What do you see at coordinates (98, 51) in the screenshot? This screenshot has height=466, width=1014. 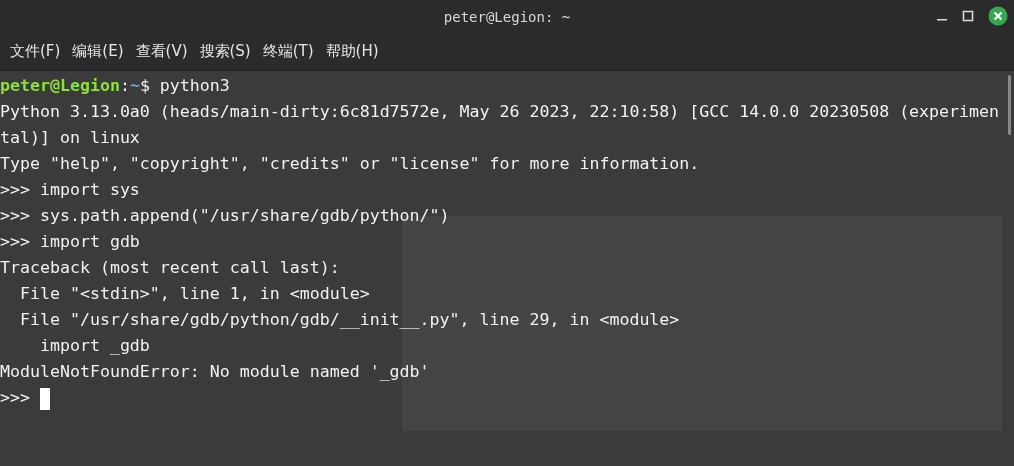 I see `menu-item: 编辑(E)` at bounding box center [98, 51].